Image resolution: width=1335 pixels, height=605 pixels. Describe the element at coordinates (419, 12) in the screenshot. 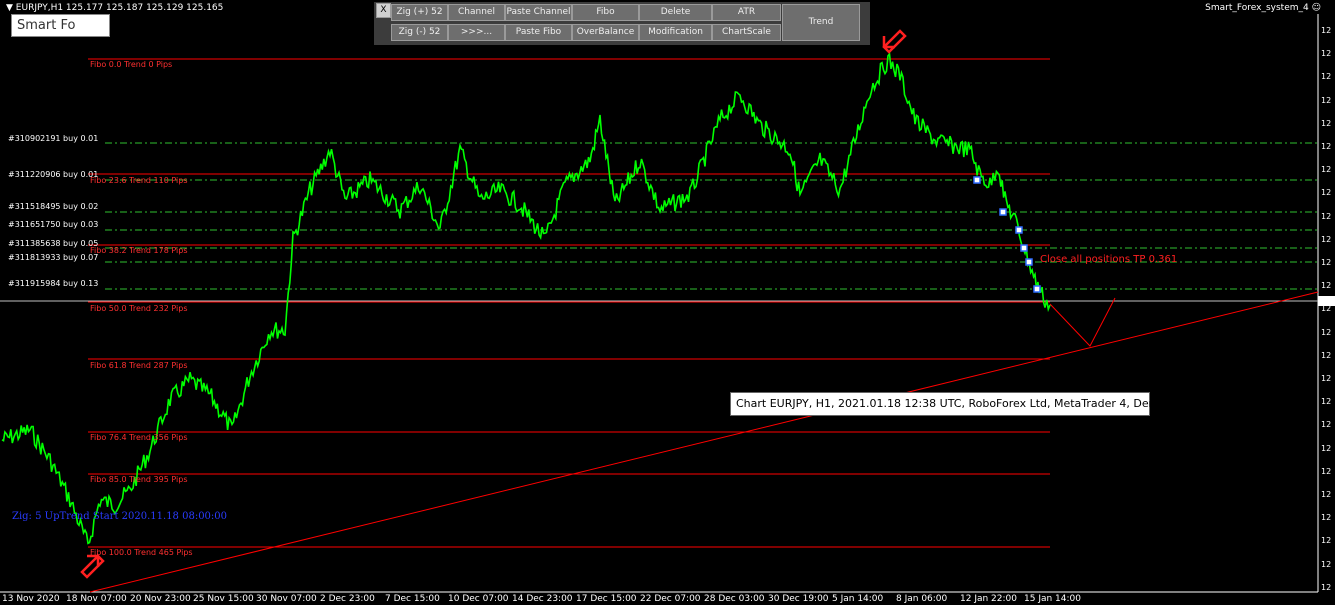

I see `zig-plus-button: Zig (+) 52` at that location.